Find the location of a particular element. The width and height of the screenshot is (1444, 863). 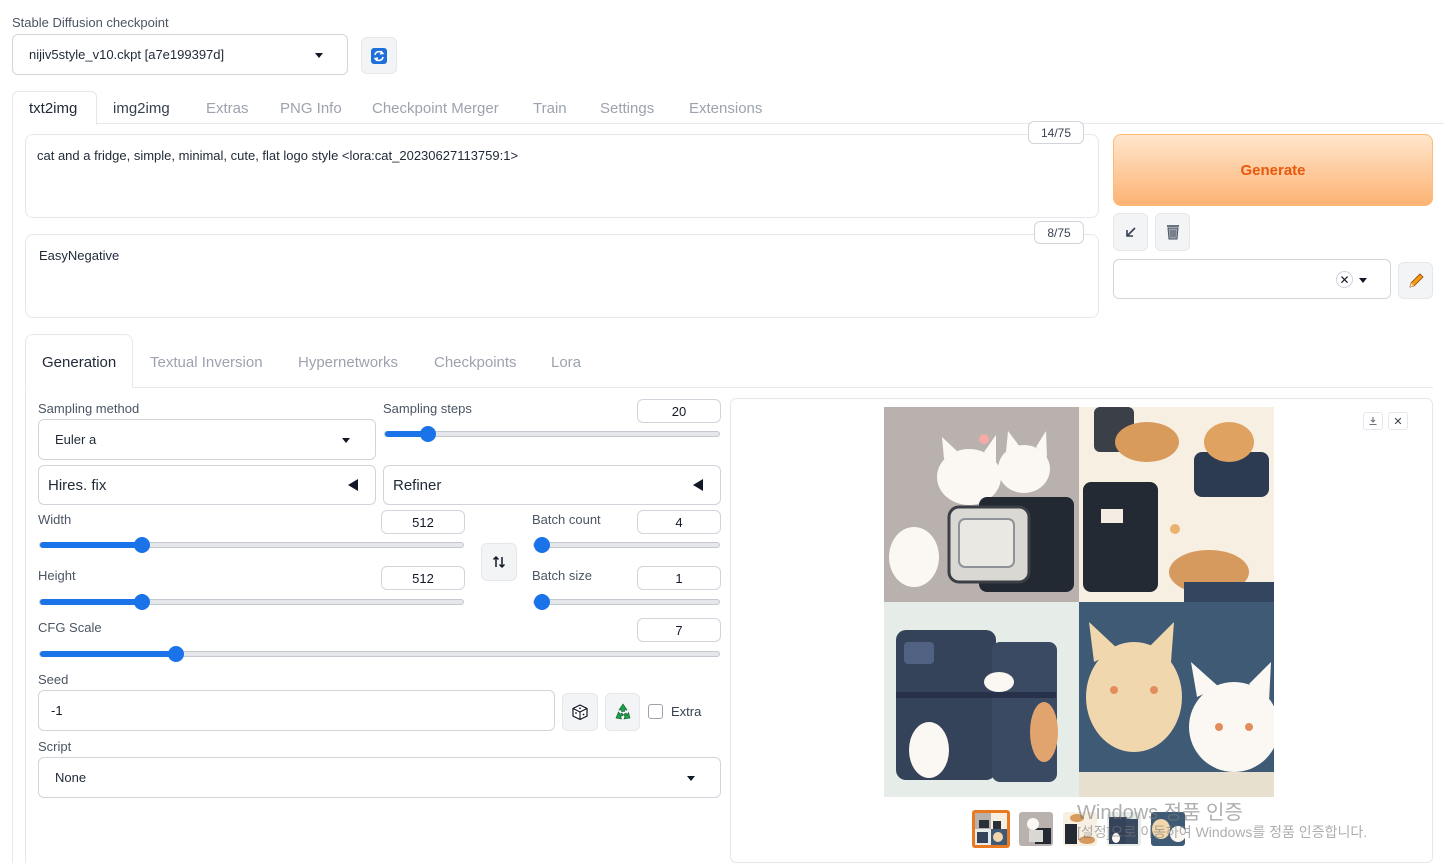

edit-styles-button is located at coordinates (1415, 280).